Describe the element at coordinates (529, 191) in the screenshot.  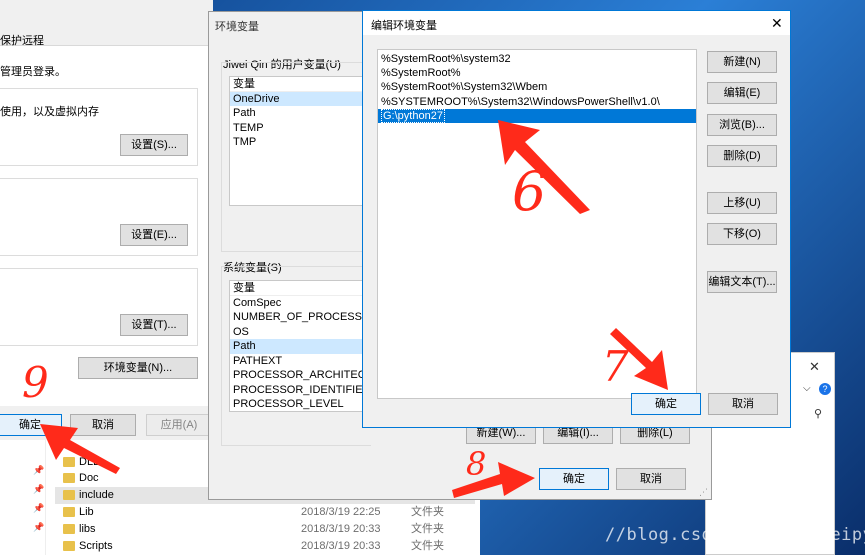
I see `annotation-number: 6` at that location.